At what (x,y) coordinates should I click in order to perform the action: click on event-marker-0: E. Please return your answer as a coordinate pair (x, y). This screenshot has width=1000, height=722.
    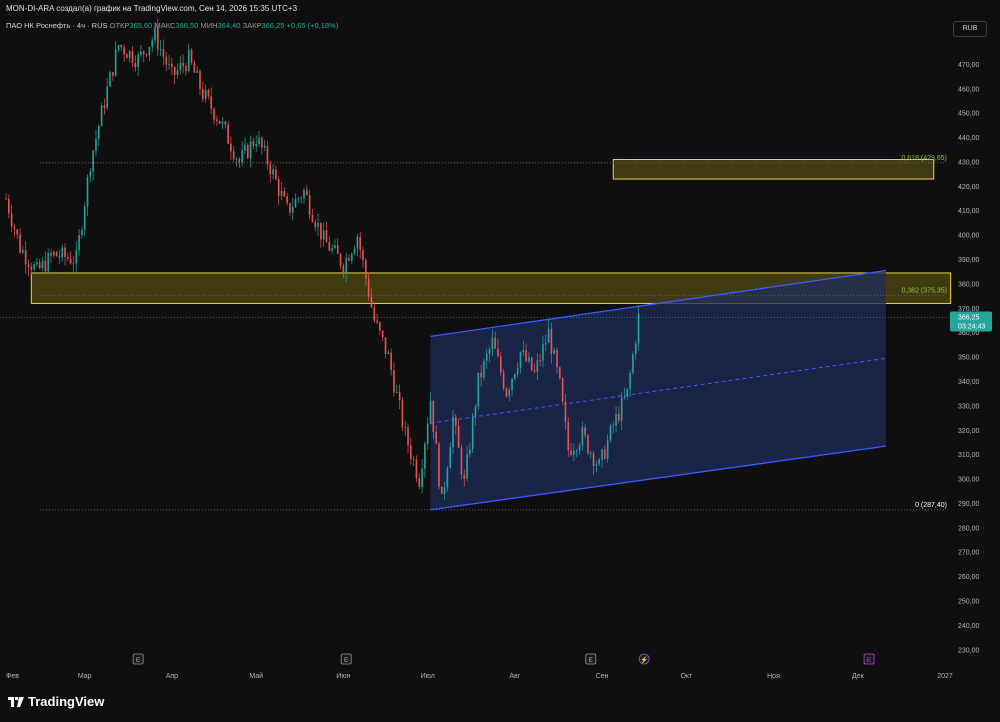
    Looking at the image, I should click on (138, 659).